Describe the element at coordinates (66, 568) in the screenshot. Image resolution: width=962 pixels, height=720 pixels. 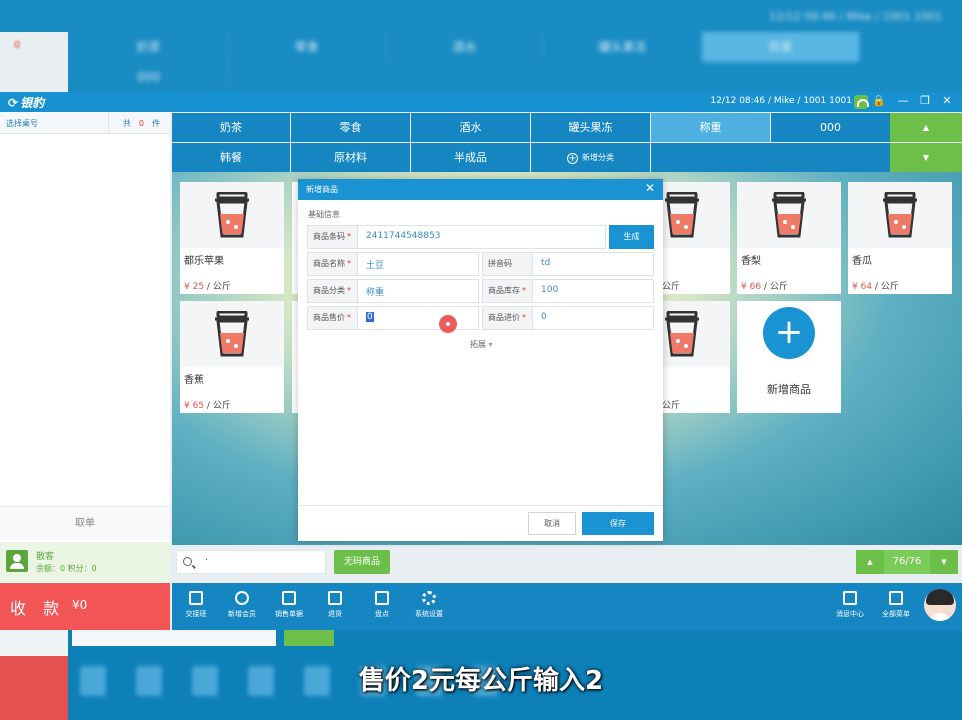
I see `member-balance: 余额：0 积分：0` at that location.